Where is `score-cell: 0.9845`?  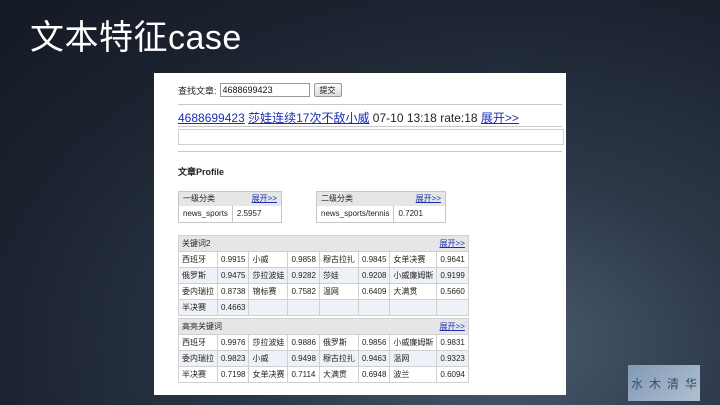 score-cell: 0.9845 is located at coordinates (374, 259).